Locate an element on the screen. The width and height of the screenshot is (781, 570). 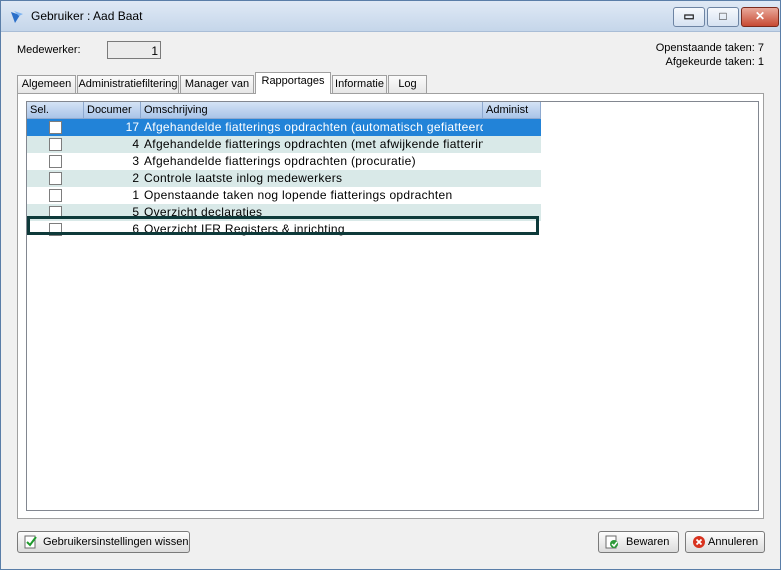
document-count: 17 is located at coordinates (132, 127).